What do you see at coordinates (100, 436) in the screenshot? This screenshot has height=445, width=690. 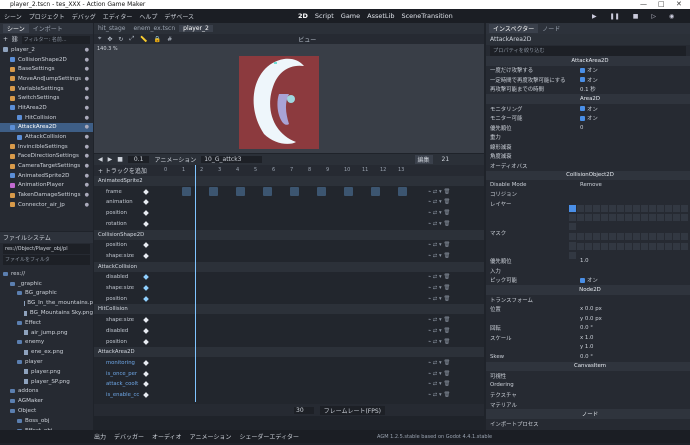 I see `tab-output: 出力` at bounding box center [100, 436].